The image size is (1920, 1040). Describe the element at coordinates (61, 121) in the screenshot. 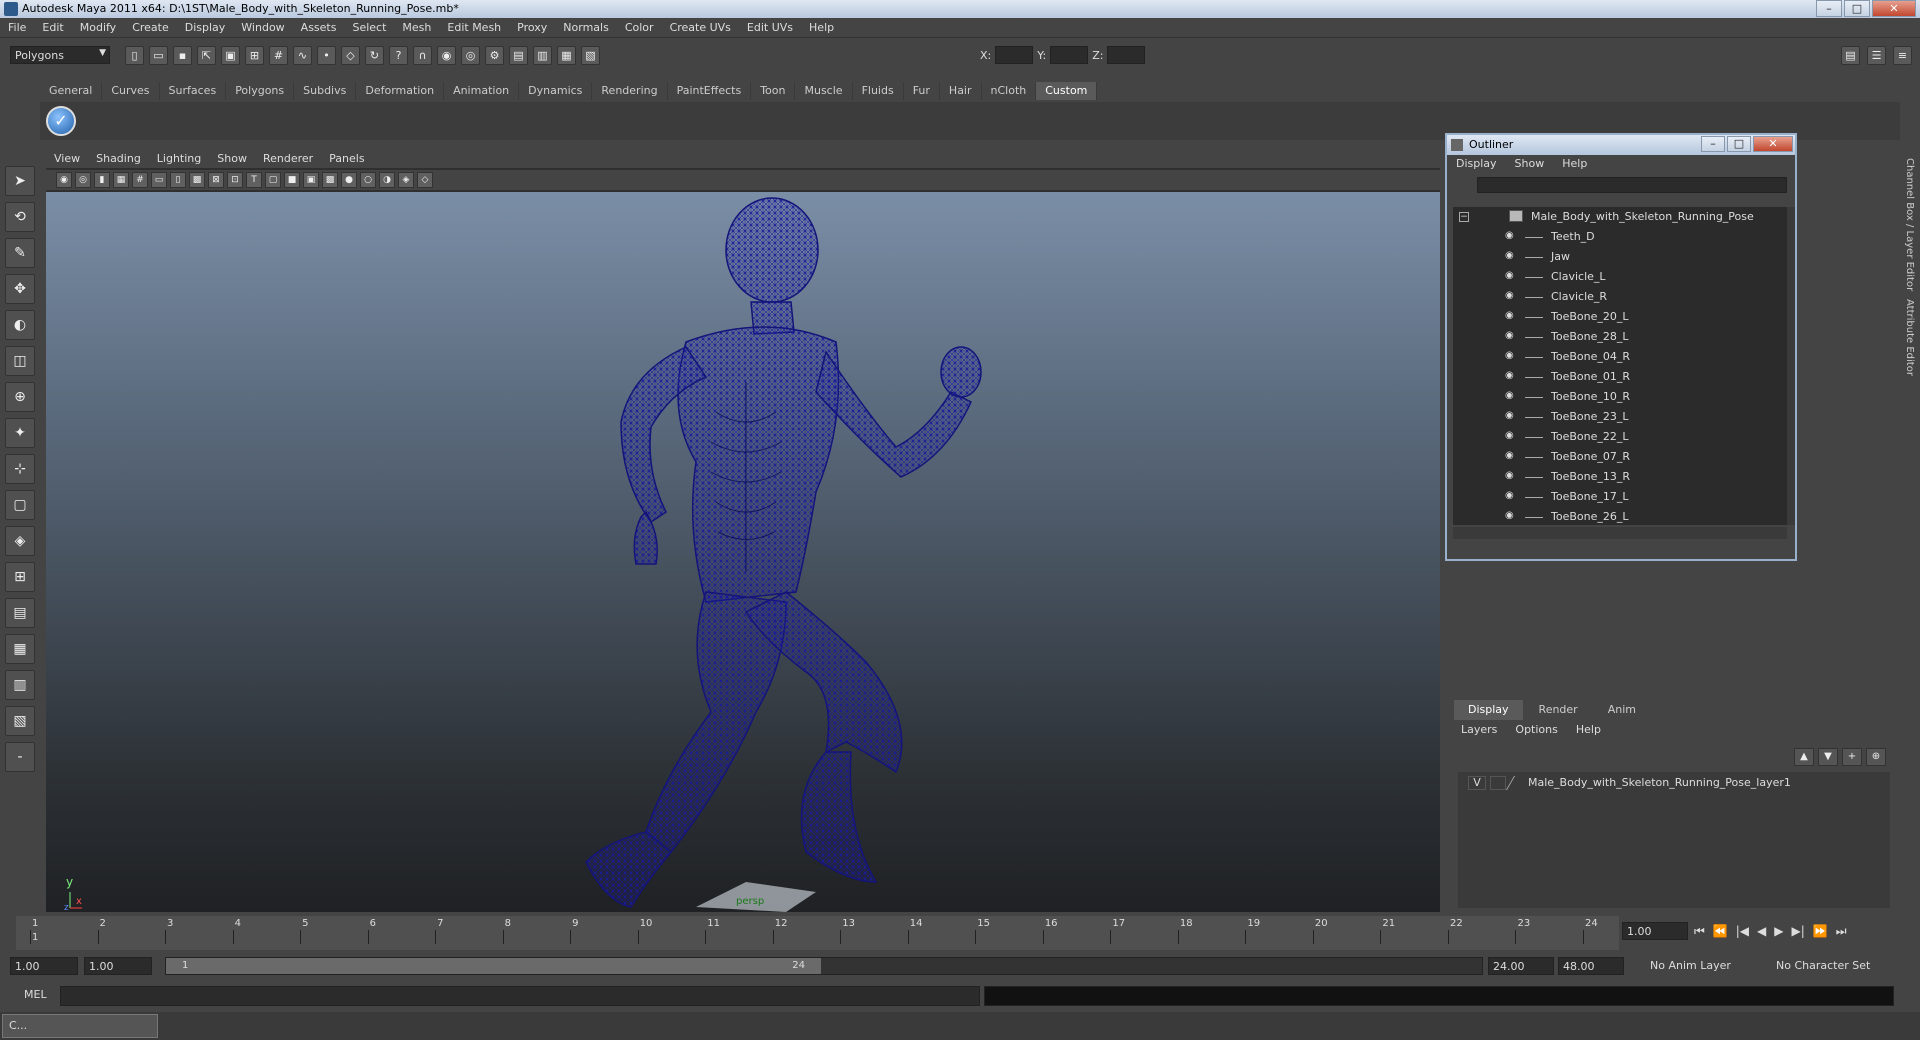

I see `custom-shelf-check-icon: ✓` at that location.